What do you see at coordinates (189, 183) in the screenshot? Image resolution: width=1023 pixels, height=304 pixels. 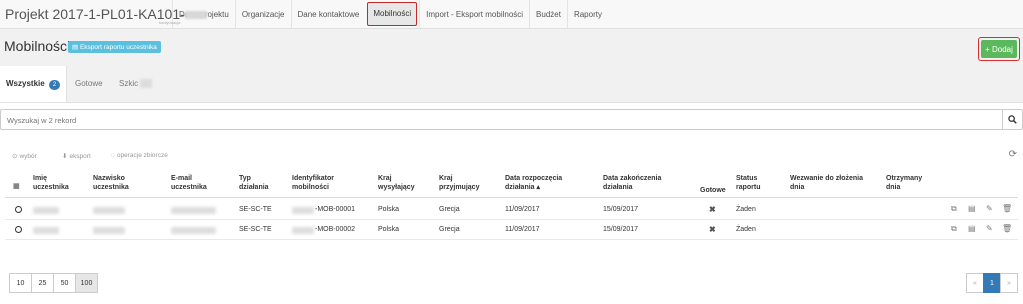 I see `col-email: E-mail uczestnika` at bounding box center [189, 183].